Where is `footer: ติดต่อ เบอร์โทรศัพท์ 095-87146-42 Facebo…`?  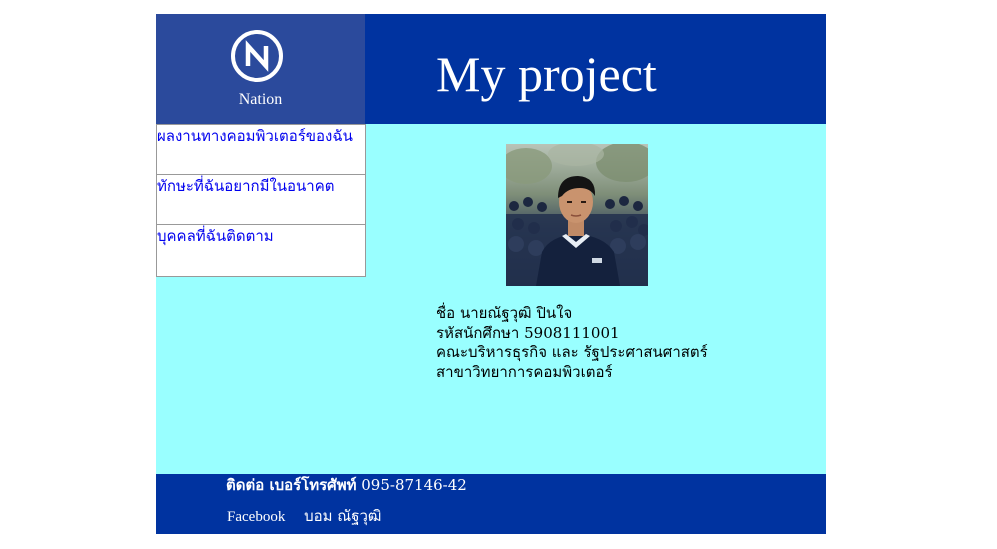 footer: ติดต่อ เบอร์โทรศัพท์ 095-87146-42 Facebo… is located at coordinates (491, 504).